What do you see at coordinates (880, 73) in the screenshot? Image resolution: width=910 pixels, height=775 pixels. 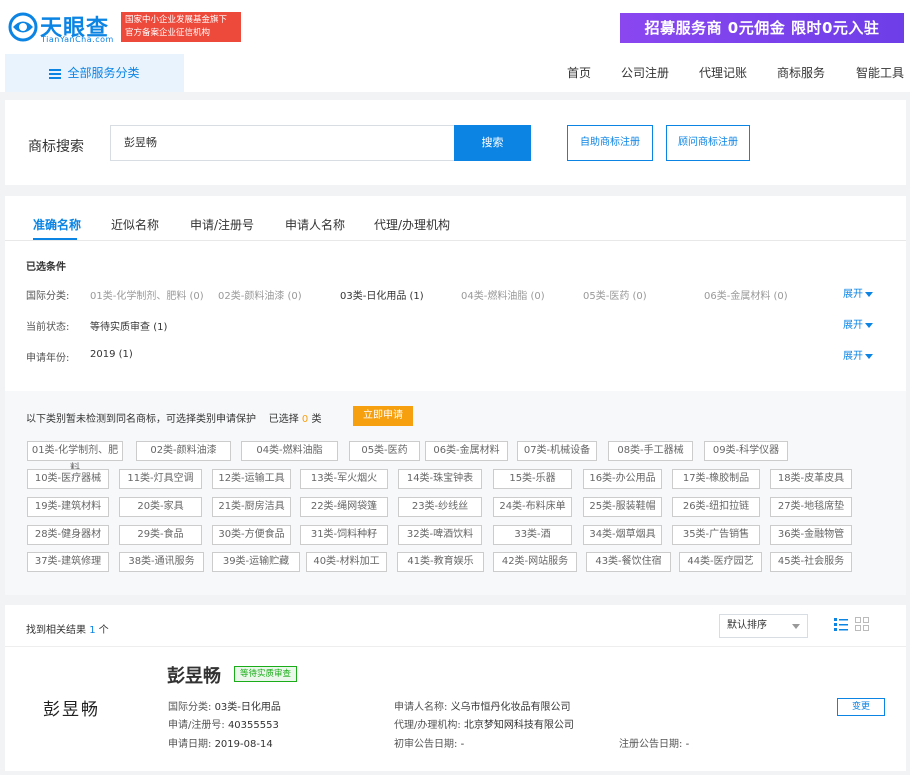 I see `nav-smart-tools: 智能工具` at bounding box center [880, 73].